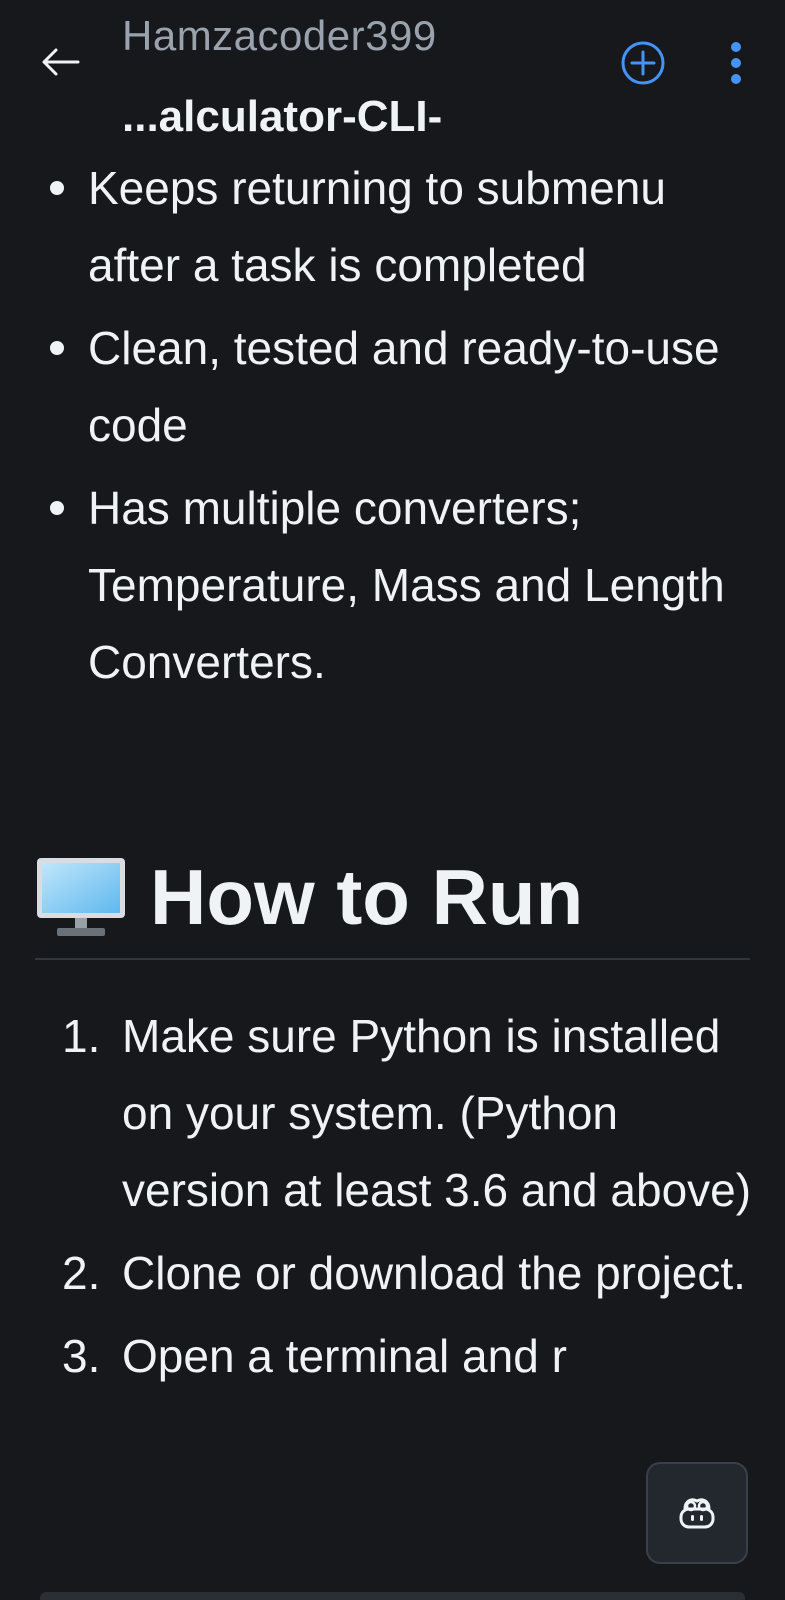 This screenshot has height=1600, width=785. Describe the element at coordinates (81, 1036) in the screenshot. I see `step-number: 1.` at that location.